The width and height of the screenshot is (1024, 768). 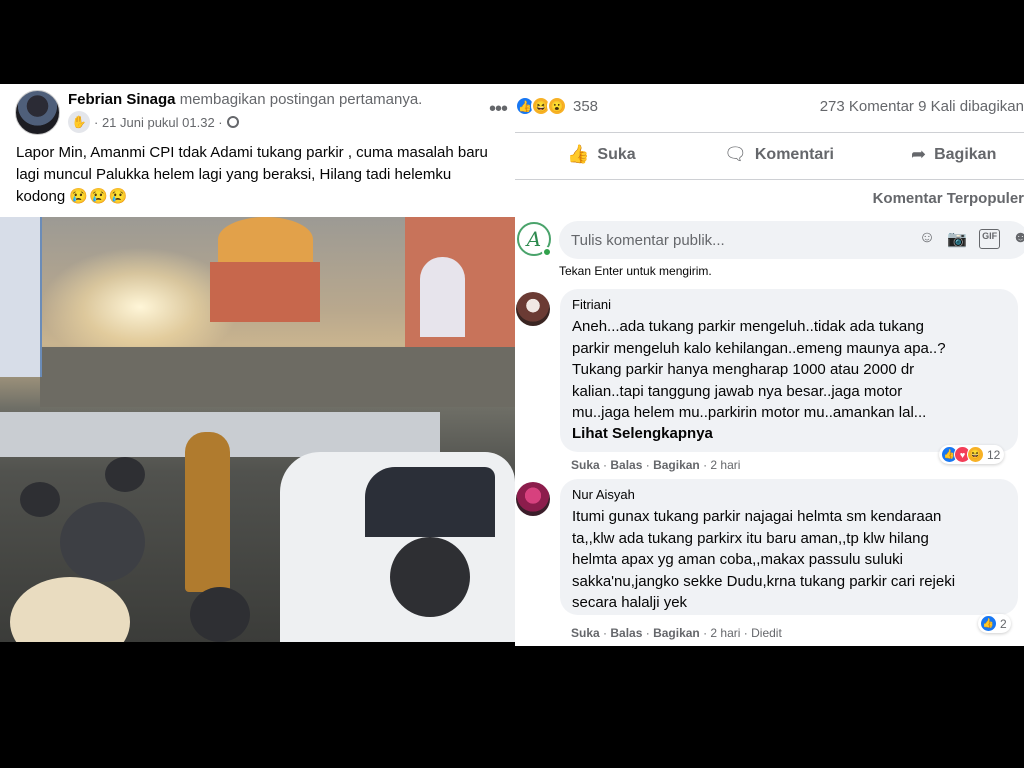 What do you see at coordinates (919, 154) in the screenshot?
I see `share-arrow-icon: ➦` at bounding box center [919, 154].